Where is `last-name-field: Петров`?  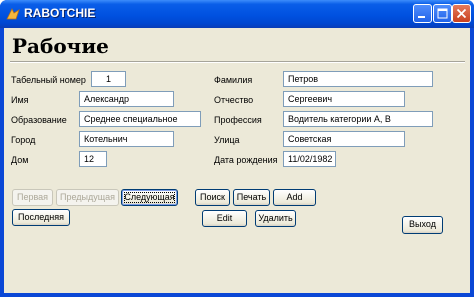
last-name-field: Петров is located at coordinates (358, 79).